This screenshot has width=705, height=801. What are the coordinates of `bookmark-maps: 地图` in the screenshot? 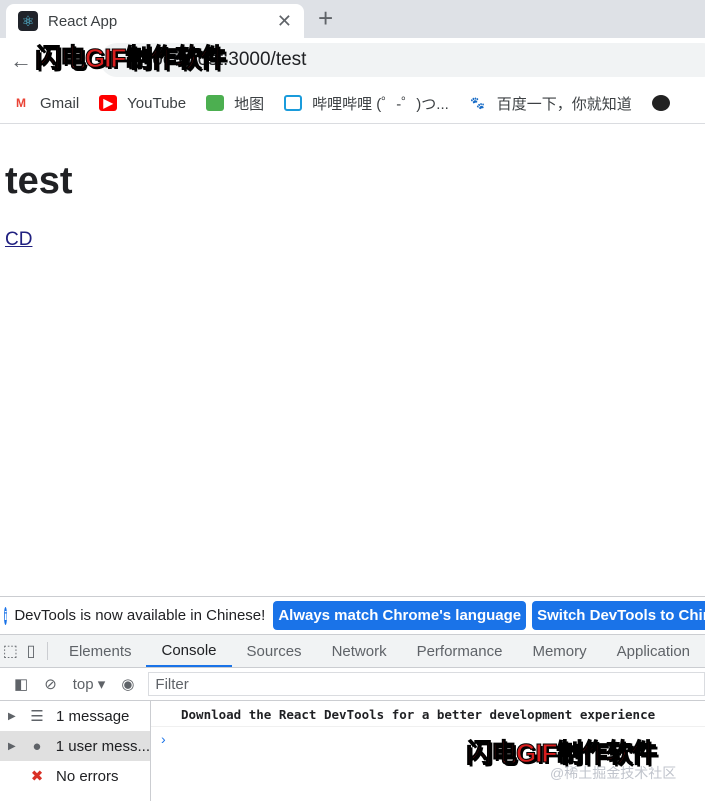 It's located at (235, 103).